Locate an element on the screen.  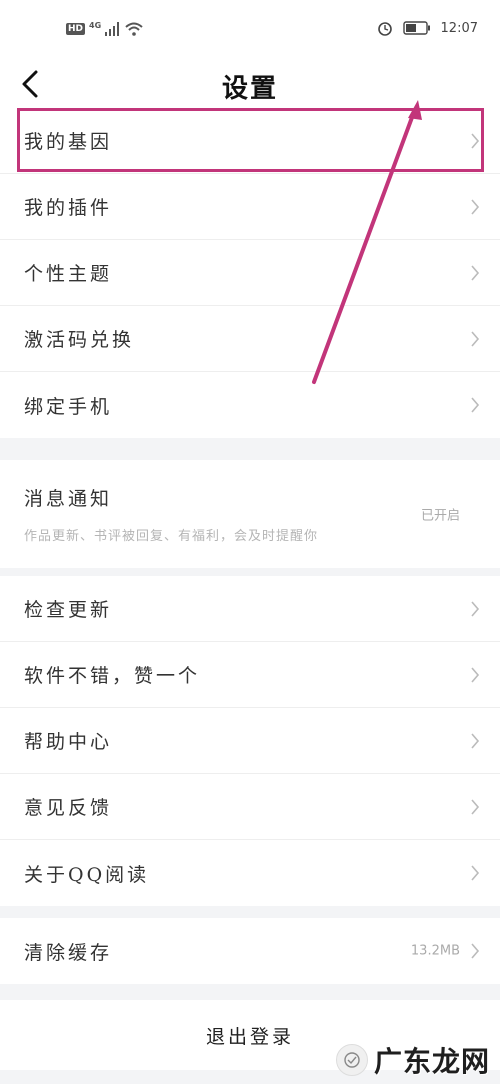
page-title: 设置 is located at coordinates (249, 89).